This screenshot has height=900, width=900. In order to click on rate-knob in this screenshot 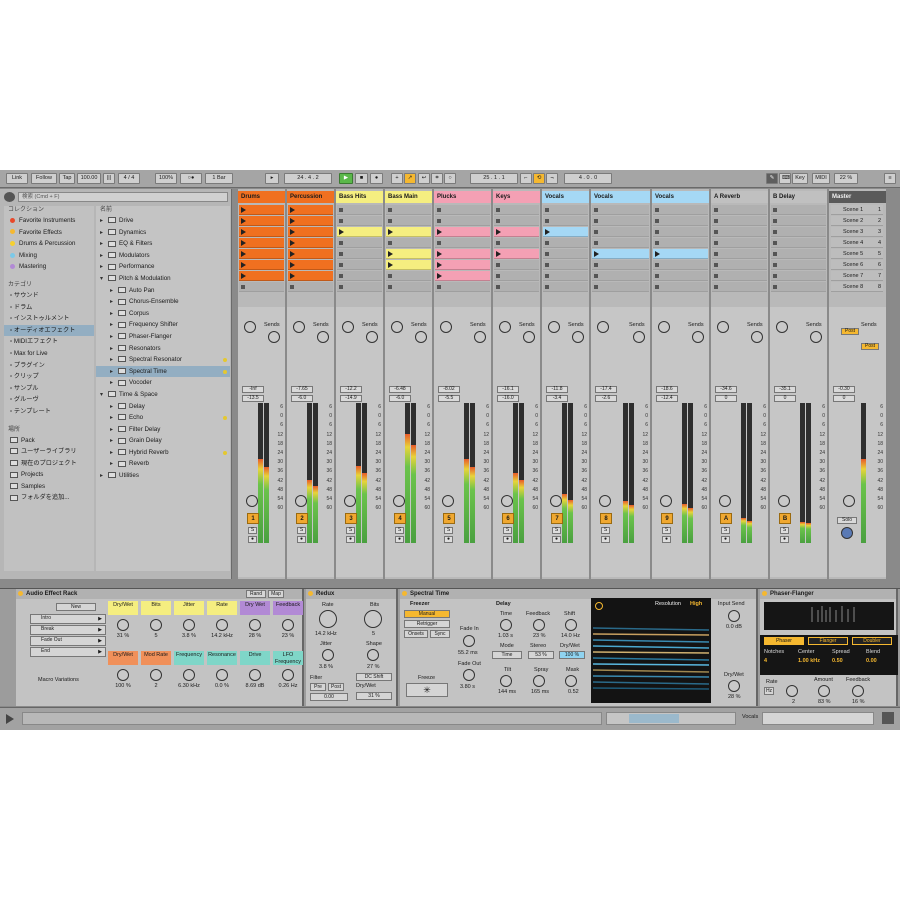, I will do `click(328, 619)`.